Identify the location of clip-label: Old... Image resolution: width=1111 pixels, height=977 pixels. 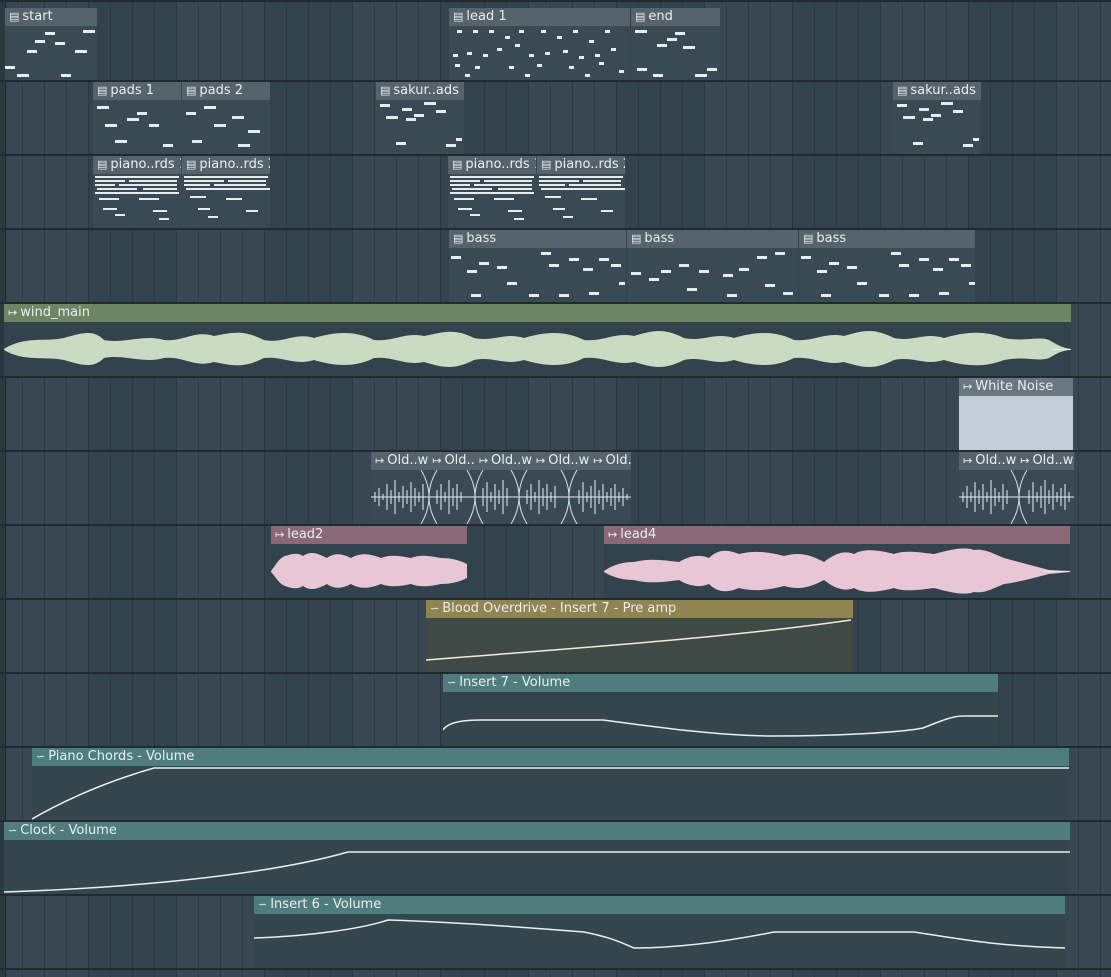
(459, 460).